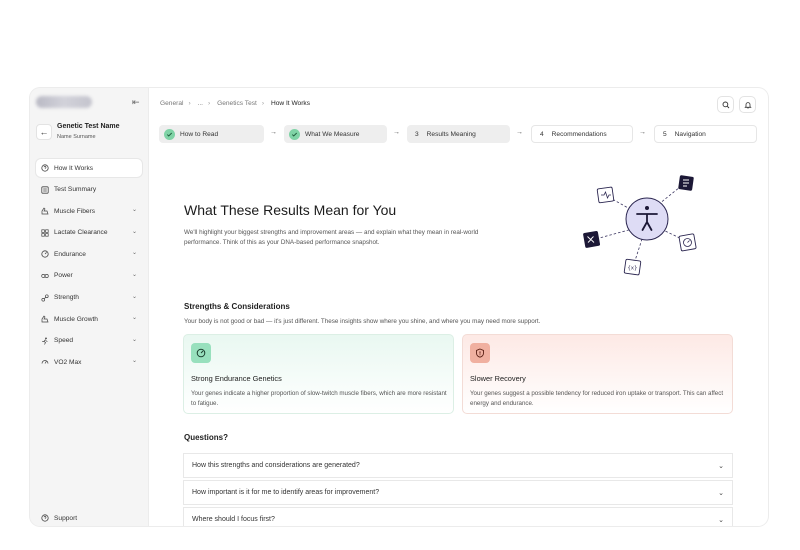 The width and height of the screenshot is (800, 550). I want to click on back-button: ←, so click(44, 132).